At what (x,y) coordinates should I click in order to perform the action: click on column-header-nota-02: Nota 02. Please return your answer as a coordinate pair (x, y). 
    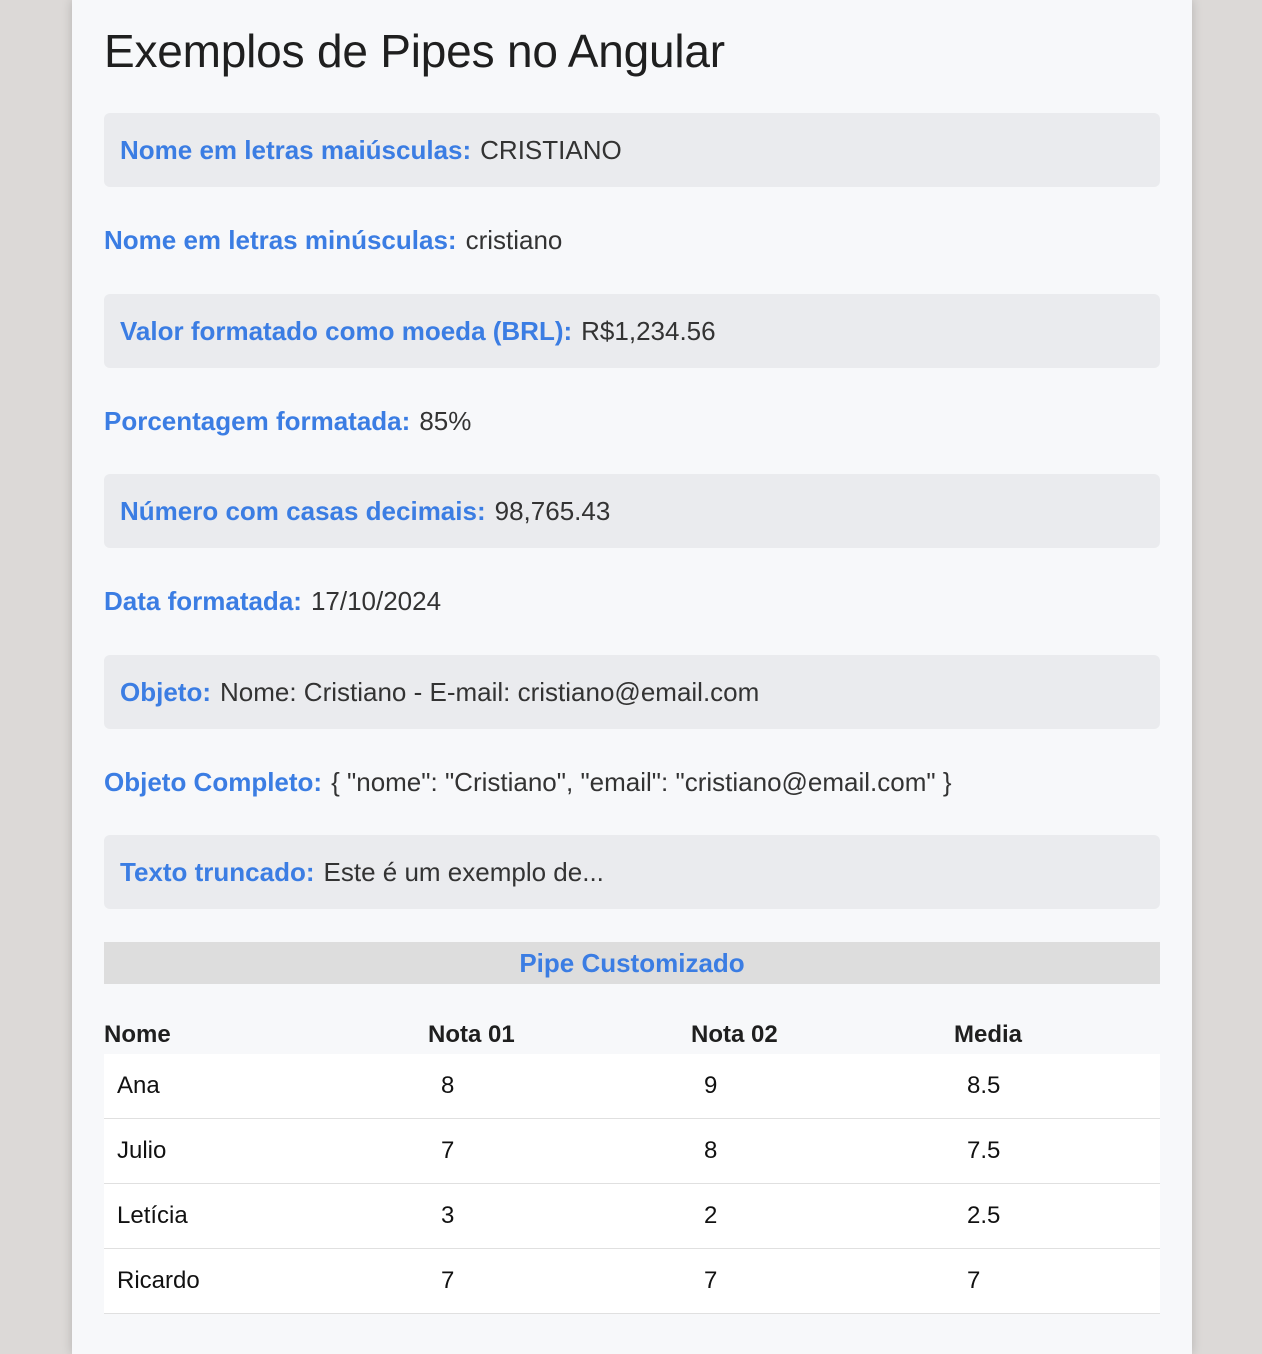
    Looking at the image, I should click on (734, 1034).